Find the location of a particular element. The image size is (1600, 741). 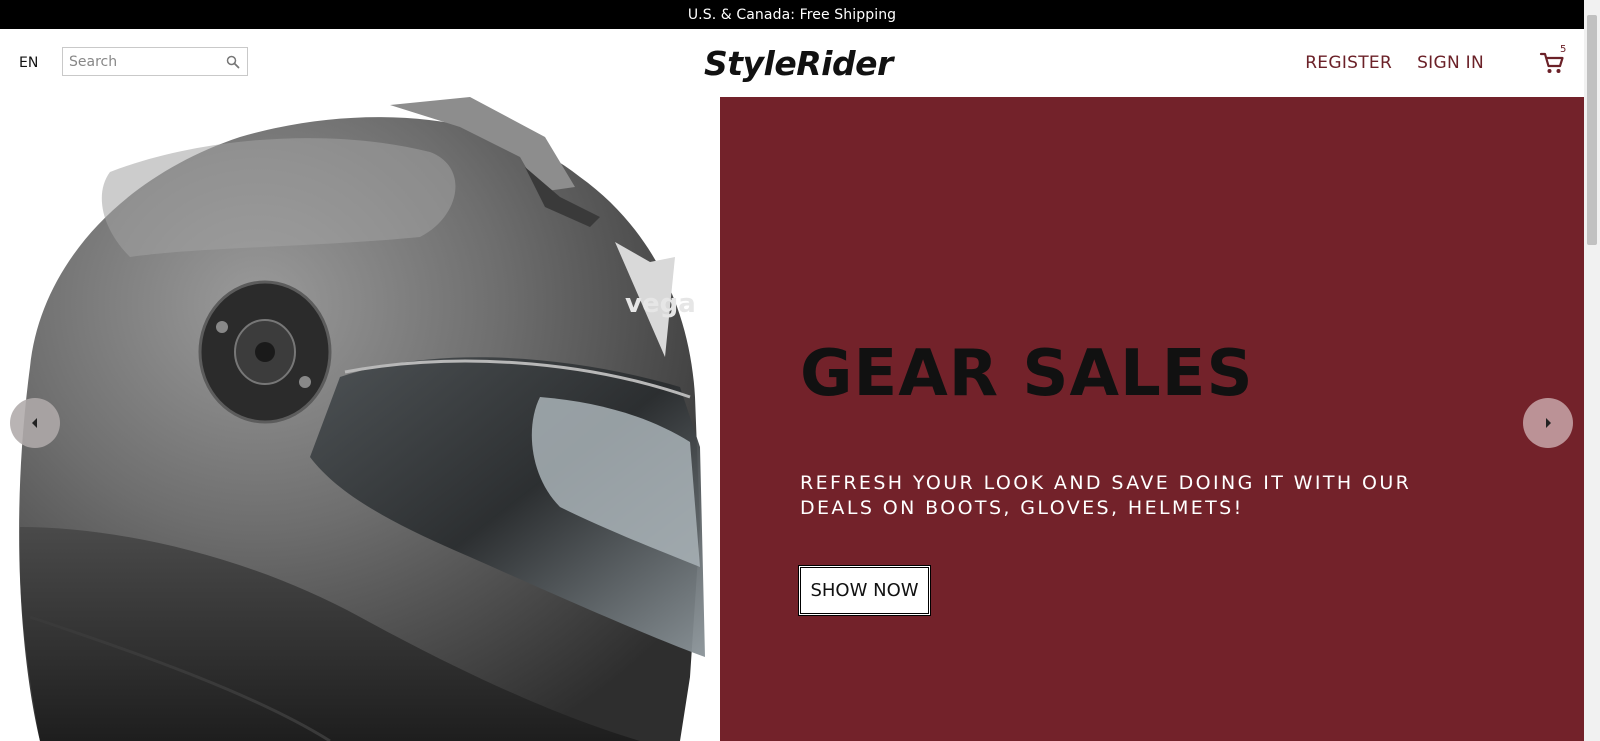

carousel-next-button is located at coordinates (1548, 423).